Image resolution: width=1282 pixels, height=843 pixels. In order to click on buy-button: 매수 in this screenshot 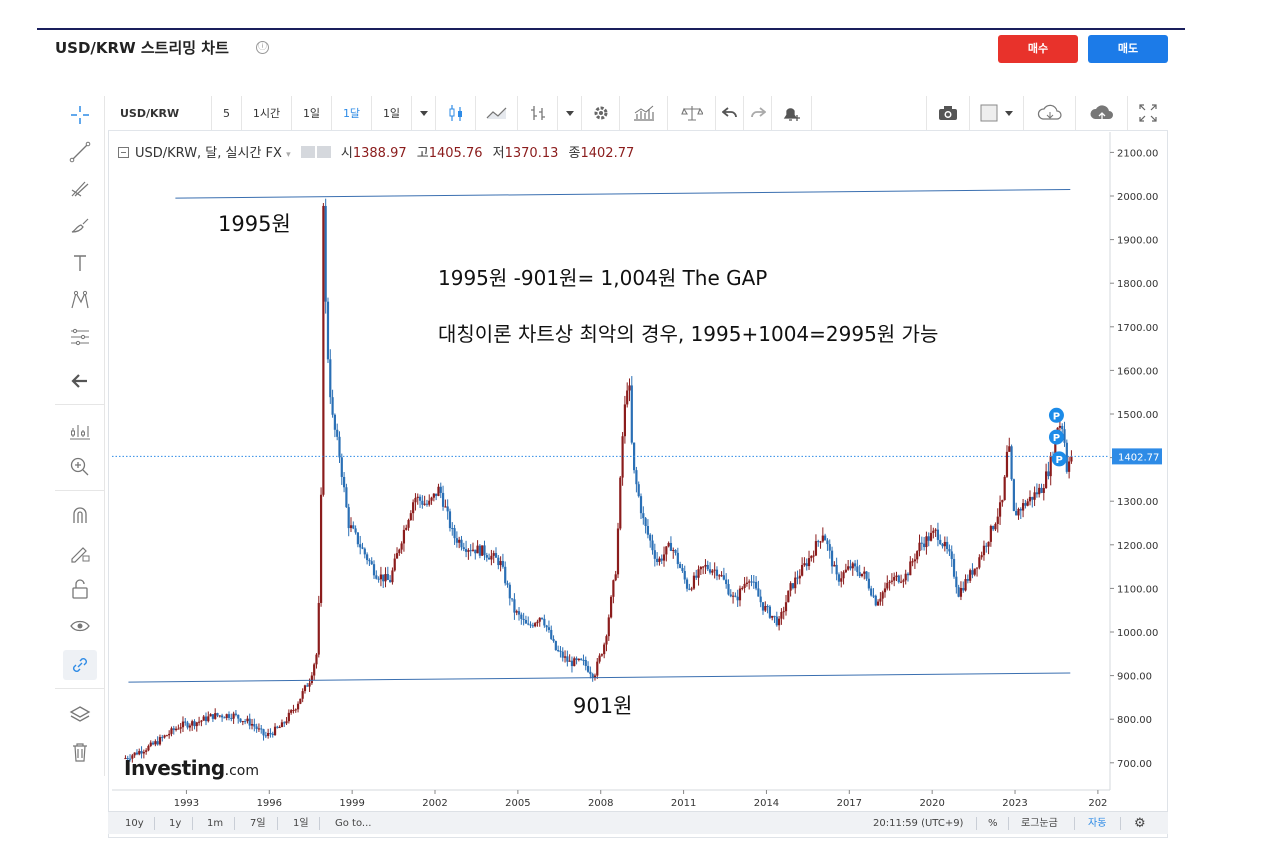, I will do `click(1038, 49)`.